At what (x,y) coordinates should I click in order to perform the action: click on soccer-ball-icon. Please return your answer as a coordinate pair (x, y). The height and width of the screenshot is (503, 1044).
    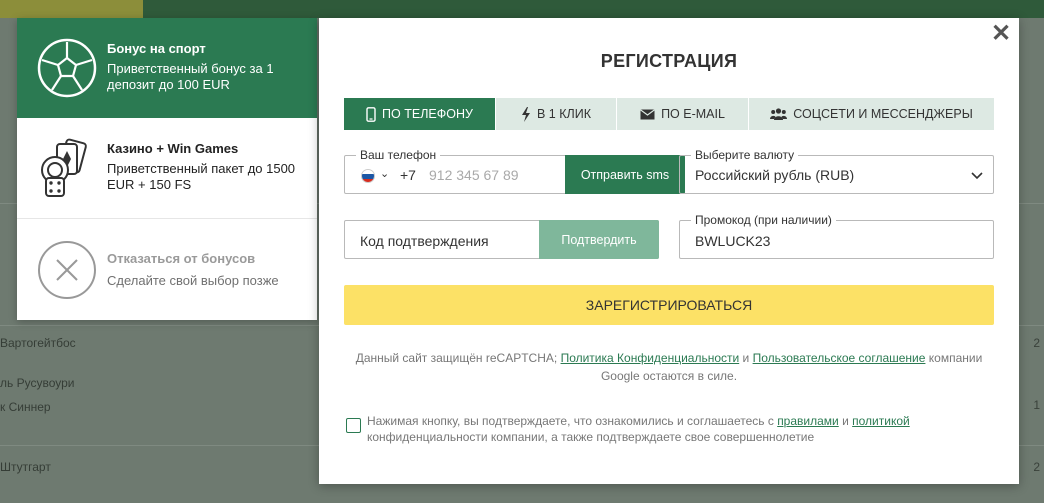
    Looking at the image, I should click on (67, 68).